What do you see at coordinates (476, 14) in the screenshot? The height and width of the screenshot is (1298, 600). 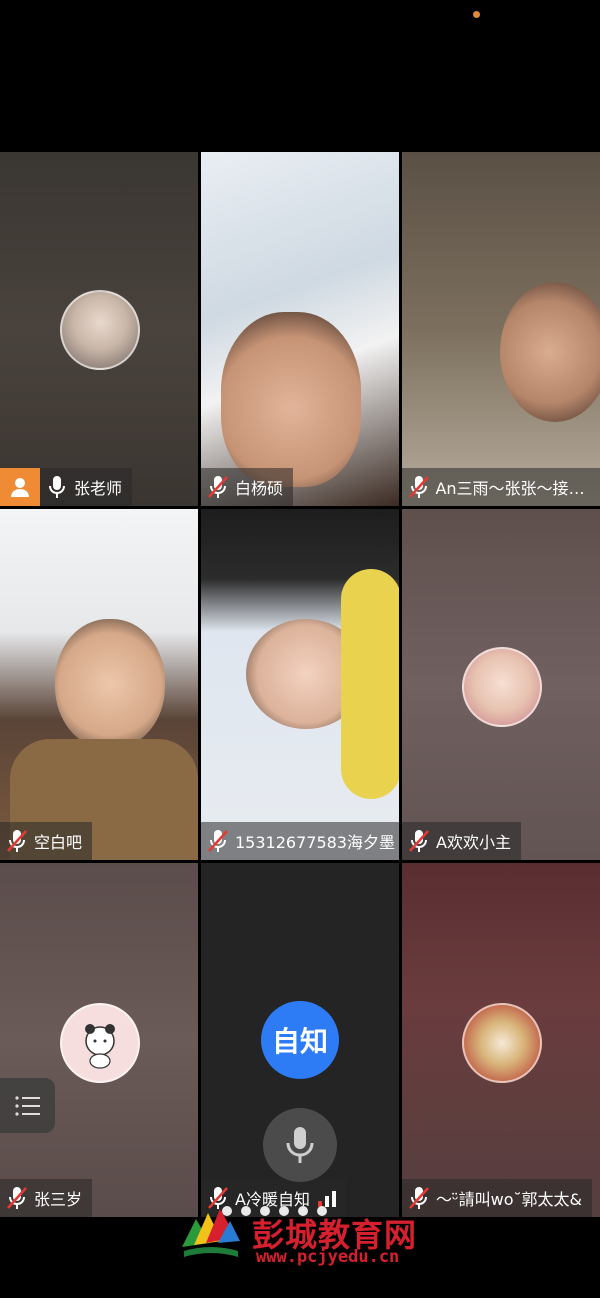 I see `recording-dot` at bounding box center [476, 14].